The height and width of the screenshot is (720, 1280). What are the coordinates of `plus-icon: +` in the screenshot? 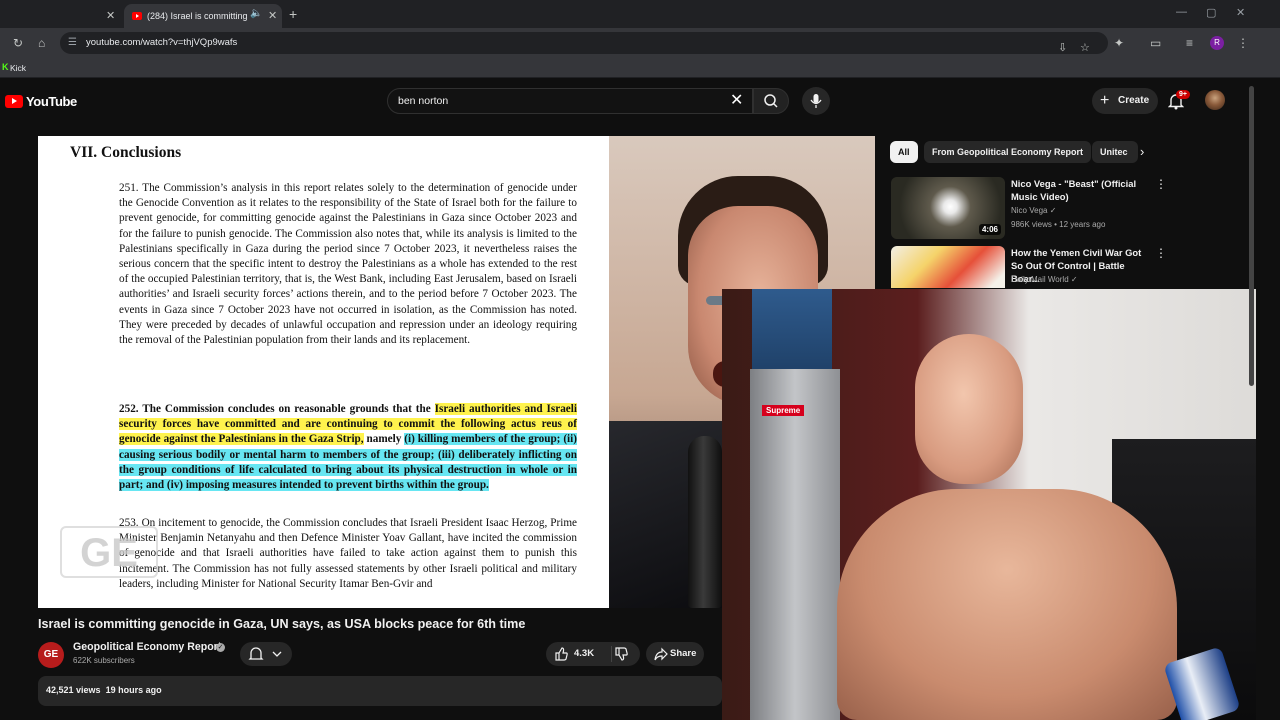 It's located at (1105, 100).